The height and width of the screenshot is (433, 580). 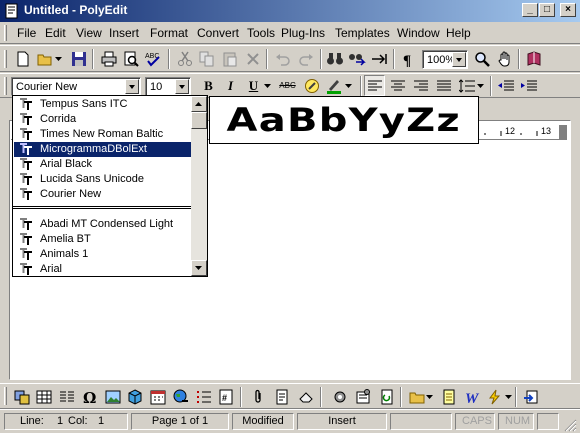 What do you see at coordinates (58, 58) in the screenshot?
I see `open-dropdown` at bounding box center [58, 58].